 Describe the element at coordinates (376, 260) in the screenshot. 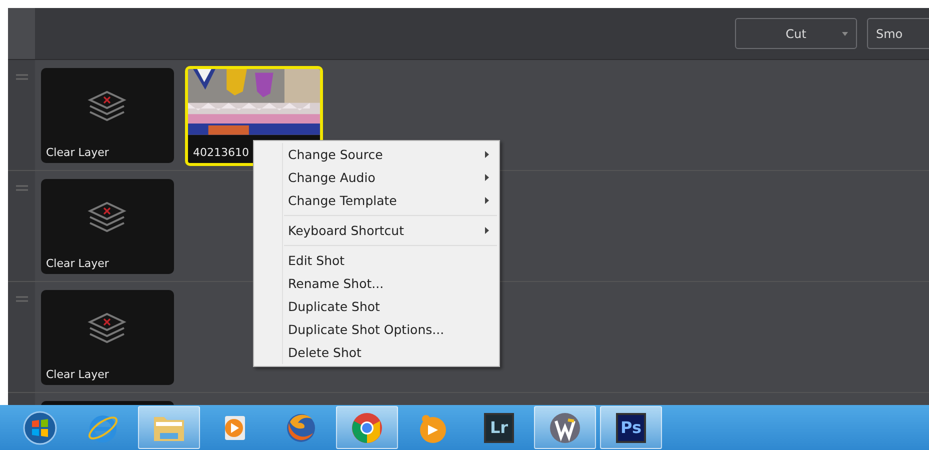

I see `menu-item: Edit Shot` at that location.